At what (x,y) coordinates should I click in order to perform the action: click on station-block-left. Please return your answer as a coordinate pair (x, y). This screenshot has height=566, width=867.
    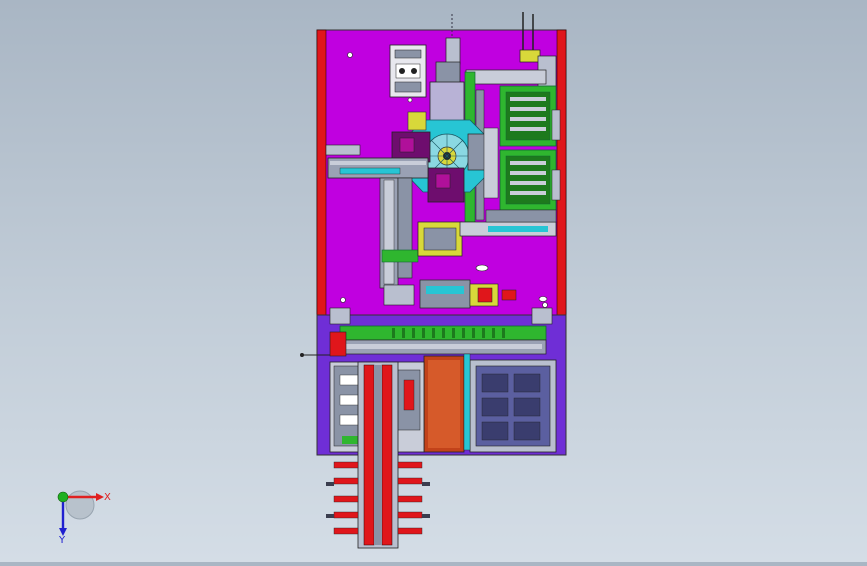
    Looking at the image, I should click on (411, 147).